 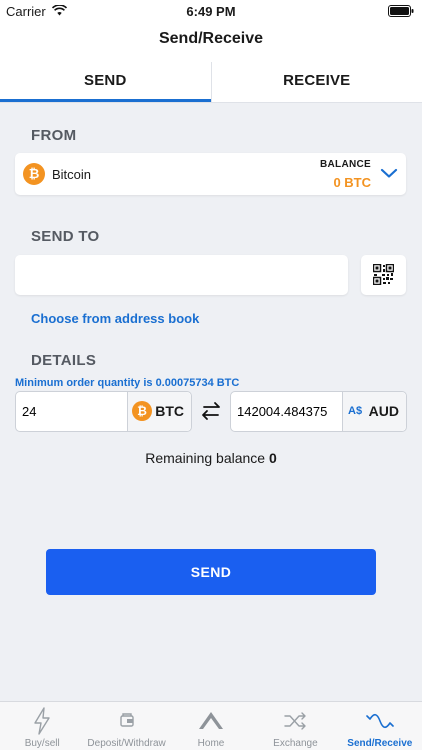 What do you see at coordinates (42, 743) in the screenshot?
I see `tab-label: Buy/sell` at bounding box center [42, 743].